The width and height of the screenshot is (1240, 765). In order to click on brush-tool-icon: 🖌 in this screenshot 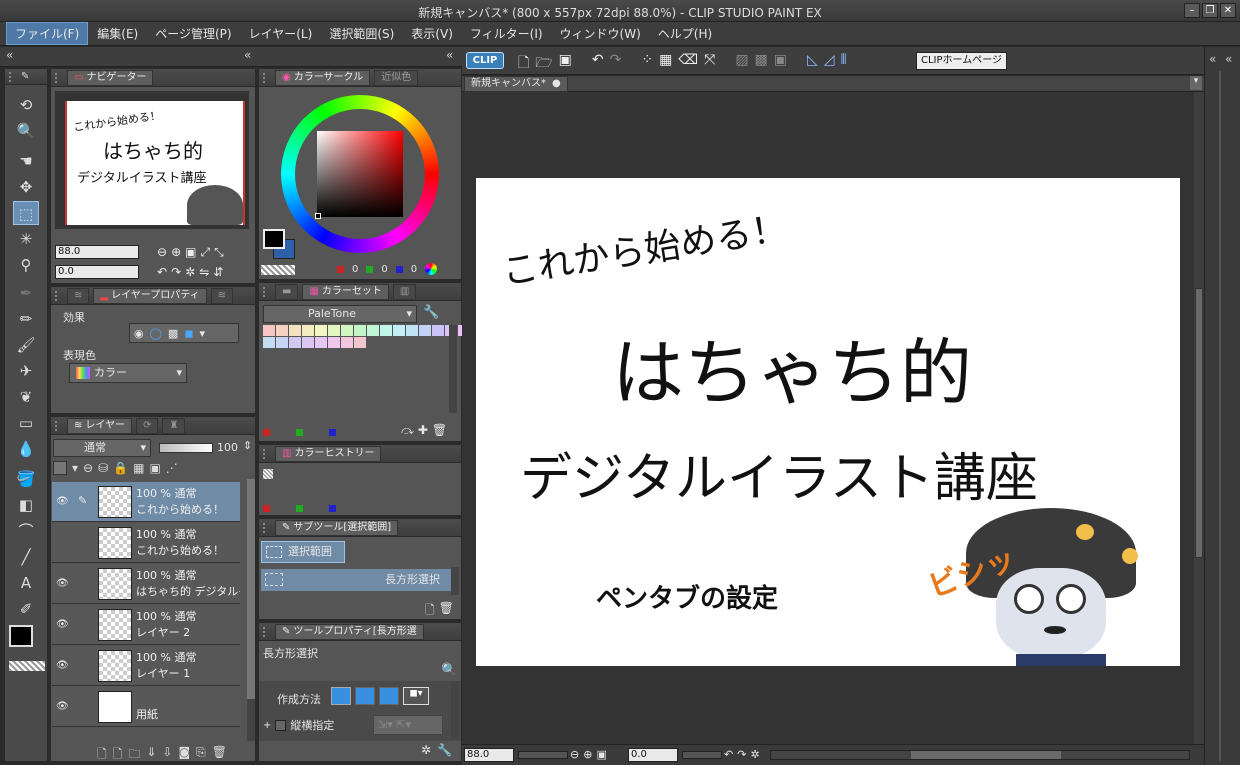, I will do `click(26, 345)`.